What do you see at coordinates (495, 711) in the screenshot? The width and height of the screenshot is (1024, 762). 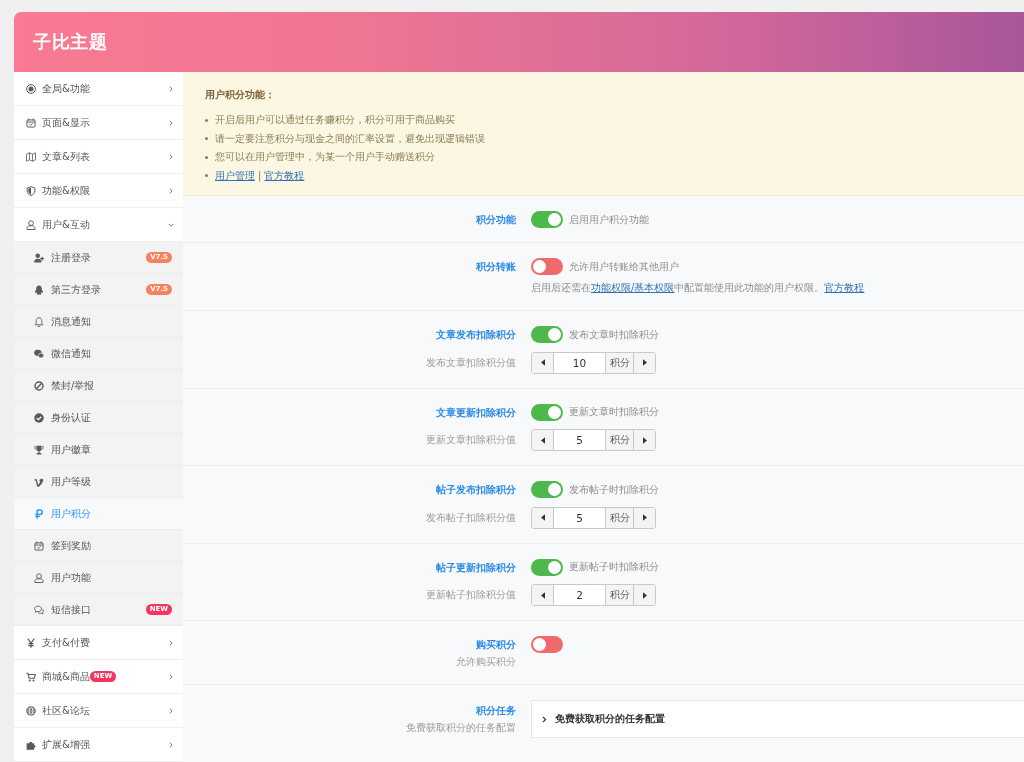 I see `field-label: 积分任务` at bounding box center [495, 711].